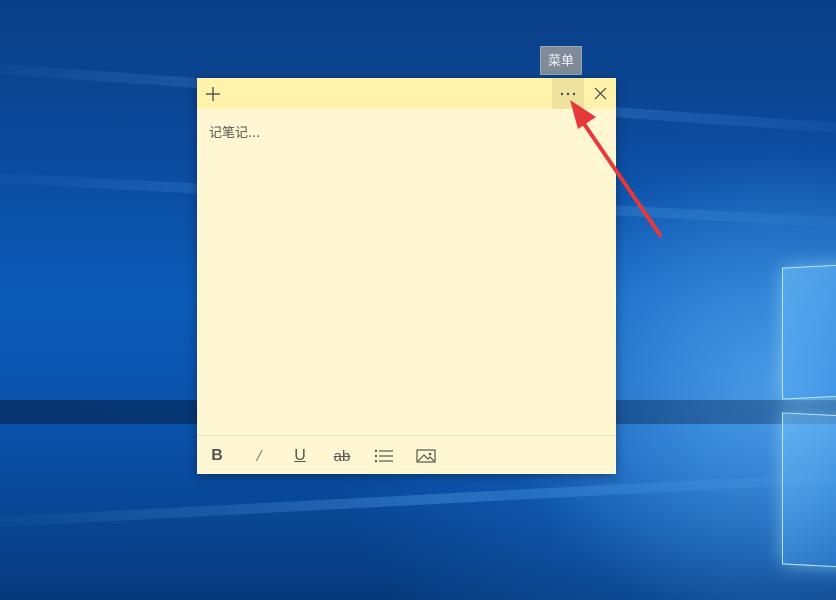  I want to click on image-icon, so click(426, 456).